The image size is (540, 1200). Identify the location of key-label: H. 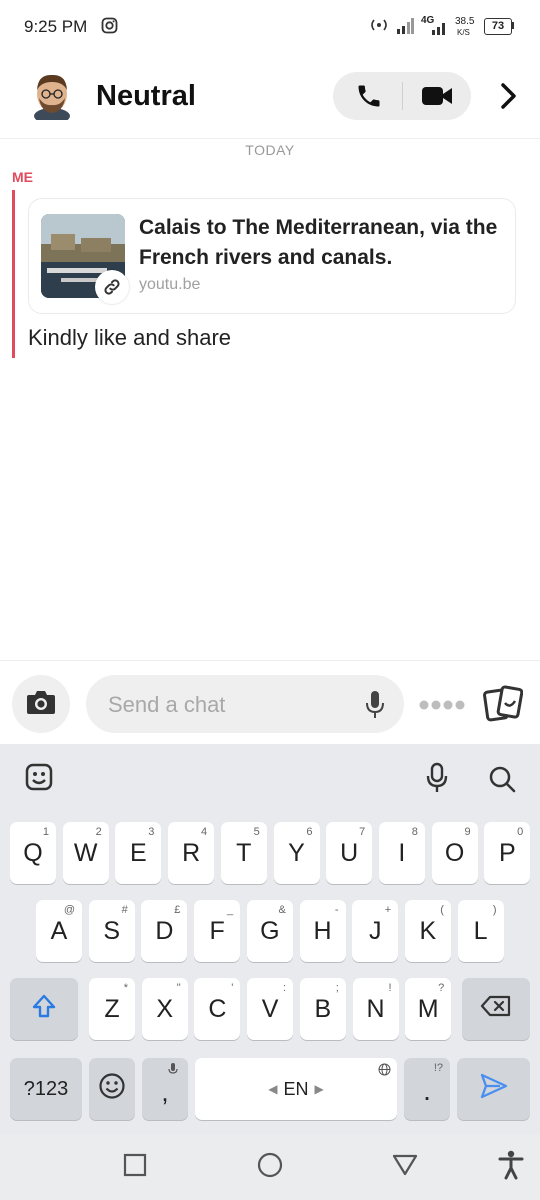
(322, 930).